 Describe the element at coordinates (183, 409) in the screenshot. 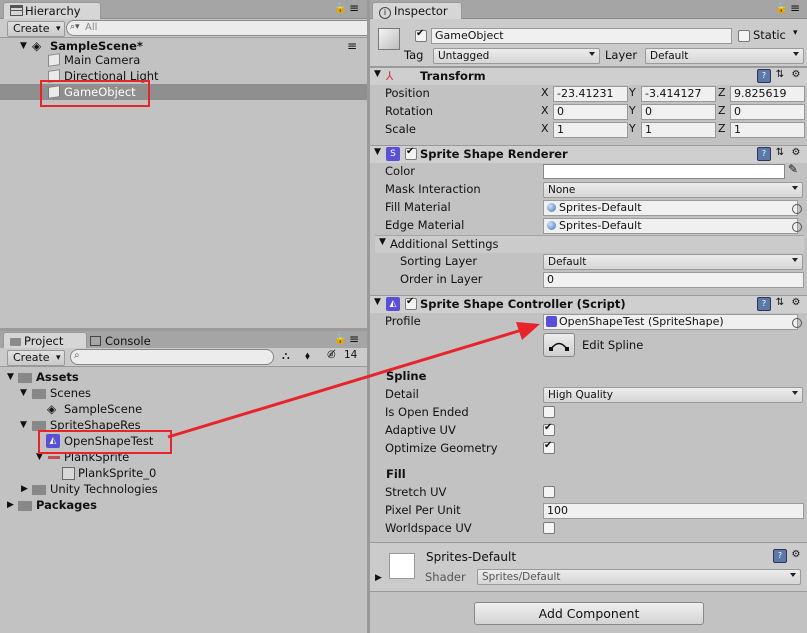

I see `tree-item-samplescene: ◈ SampleScene` at that location.